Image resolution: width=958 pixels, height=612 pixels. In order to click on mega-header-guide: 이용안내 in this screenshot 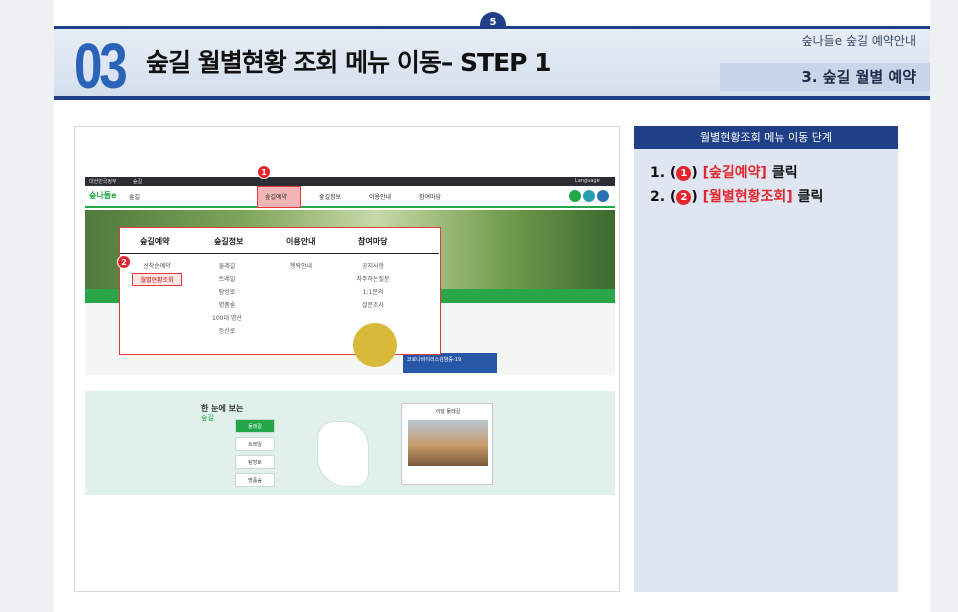, I will do `click(301, 241)`.